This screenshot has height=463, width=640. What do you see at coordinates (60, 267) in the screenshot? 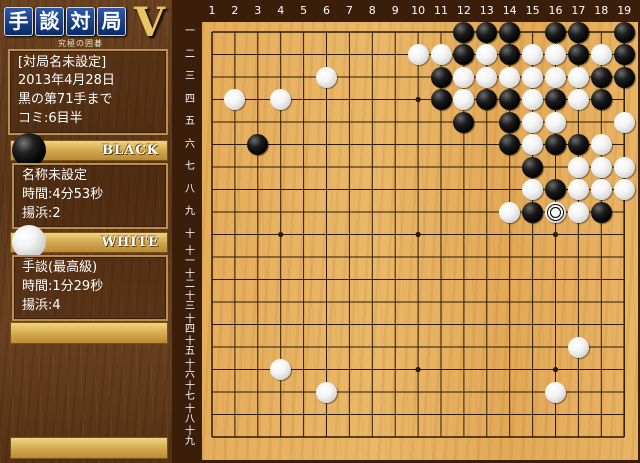
I see `white-player-name: 手談(最高級)` at bounding box center [60, 267].